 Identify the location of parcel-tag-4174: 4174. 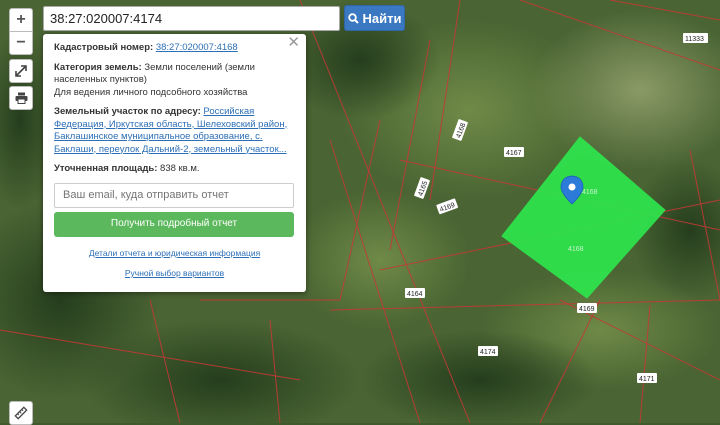
(488, 351).